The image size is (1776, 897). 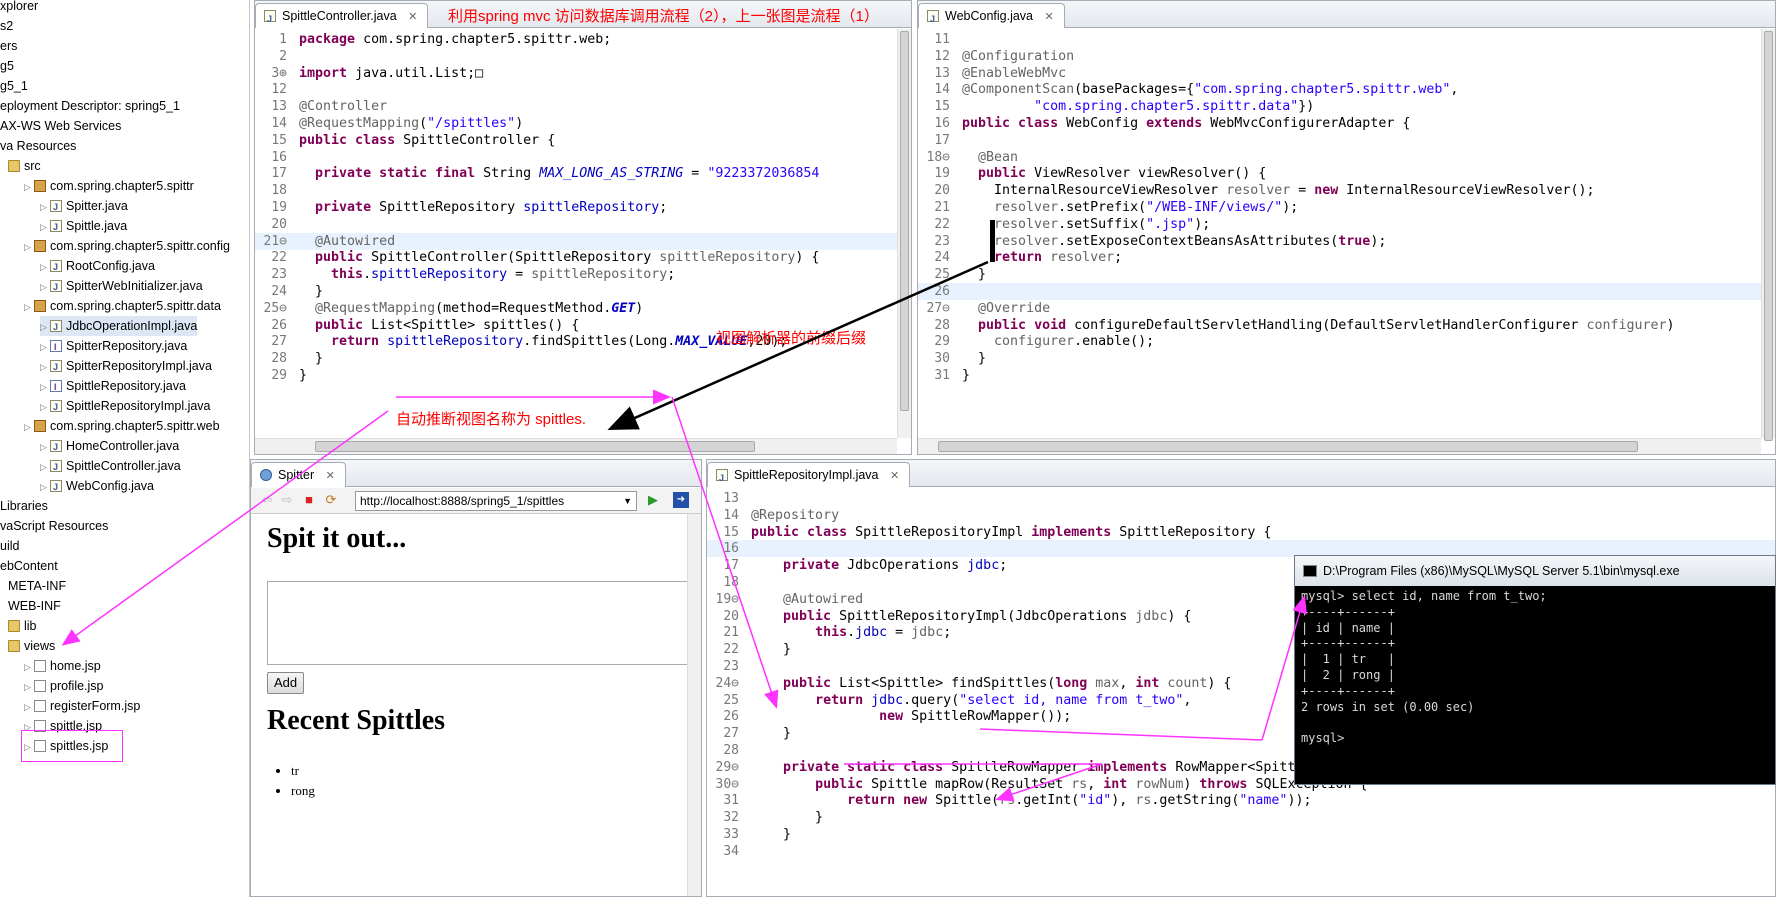 What do you see at coordinates (62, 666) in the screenshot?
I see `tree-item: ▷ home.jsp` at bounding box center [62, 666].